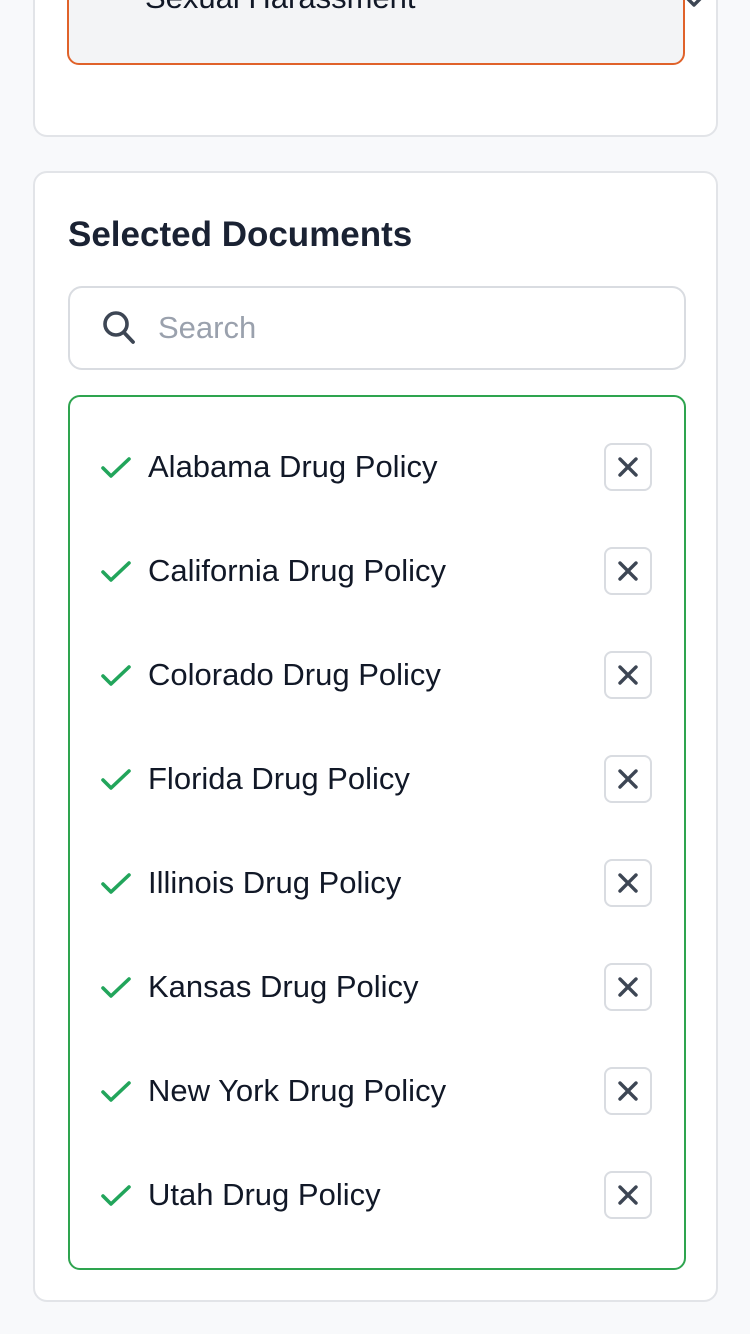 The height and width of the screenshot is (1334, 750). I want to click on list-item: Kansas Drug Policy, so click(377, 991).